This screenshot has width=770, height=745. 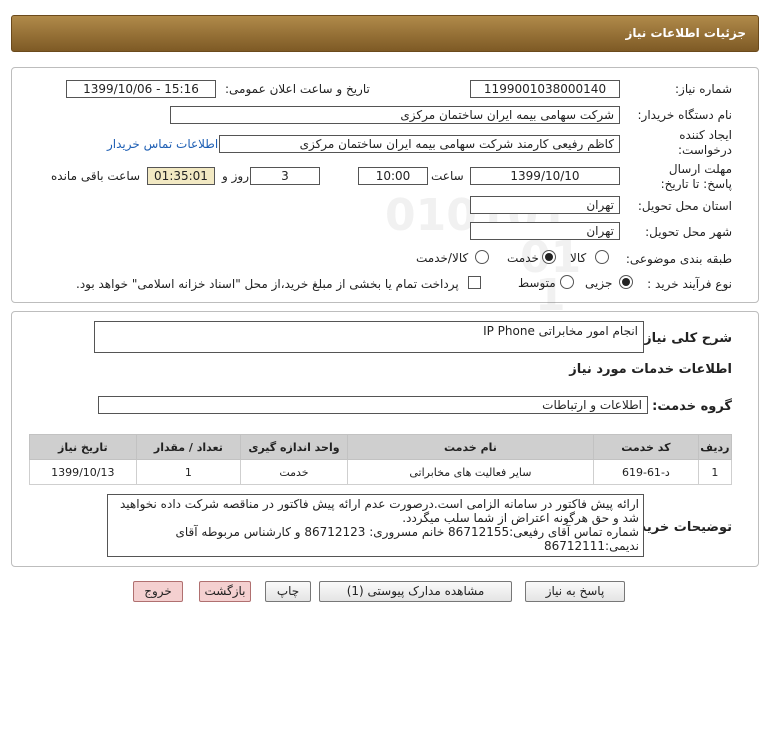 I want to click on cell-quantity: 1, so click(x=188, y=472).